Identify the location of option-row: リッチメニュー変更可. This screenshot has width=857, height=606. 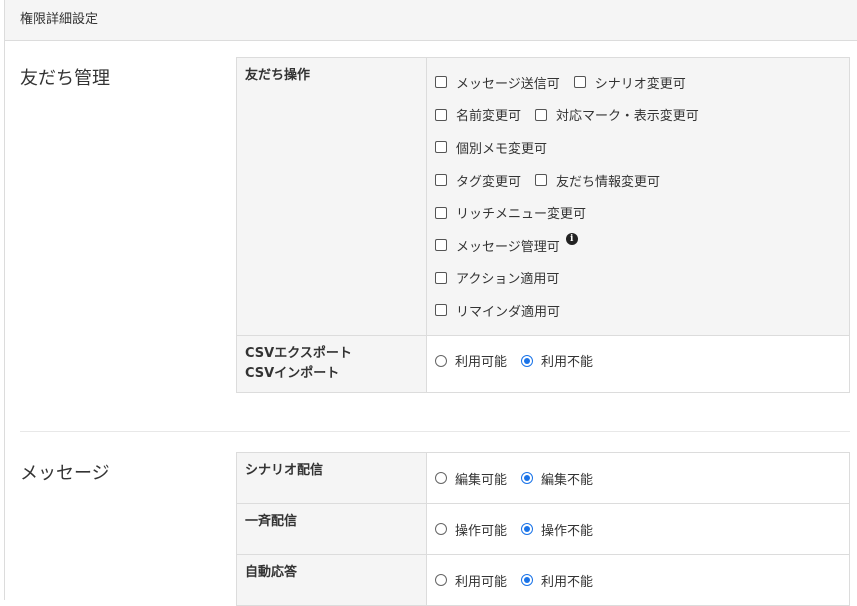
(638, 212).